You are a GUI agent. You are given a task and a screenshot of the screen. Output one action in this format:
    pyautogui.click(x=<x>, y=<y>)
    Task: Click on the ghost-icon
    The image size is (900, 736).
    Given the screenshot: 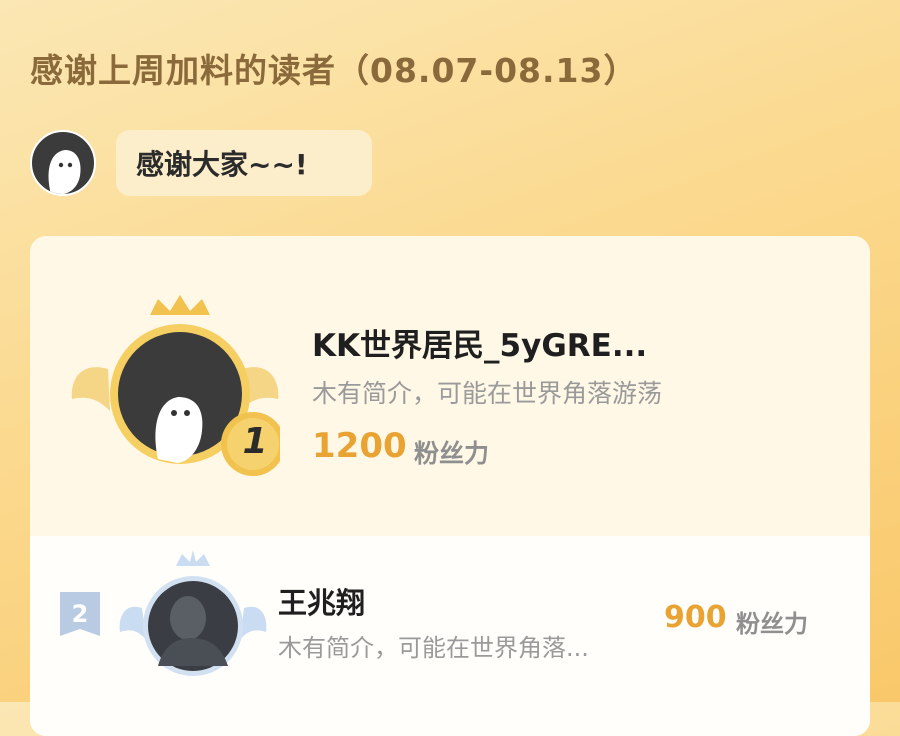 What is the action you would take?
    pyautogui.click(x=64, y=172)
    